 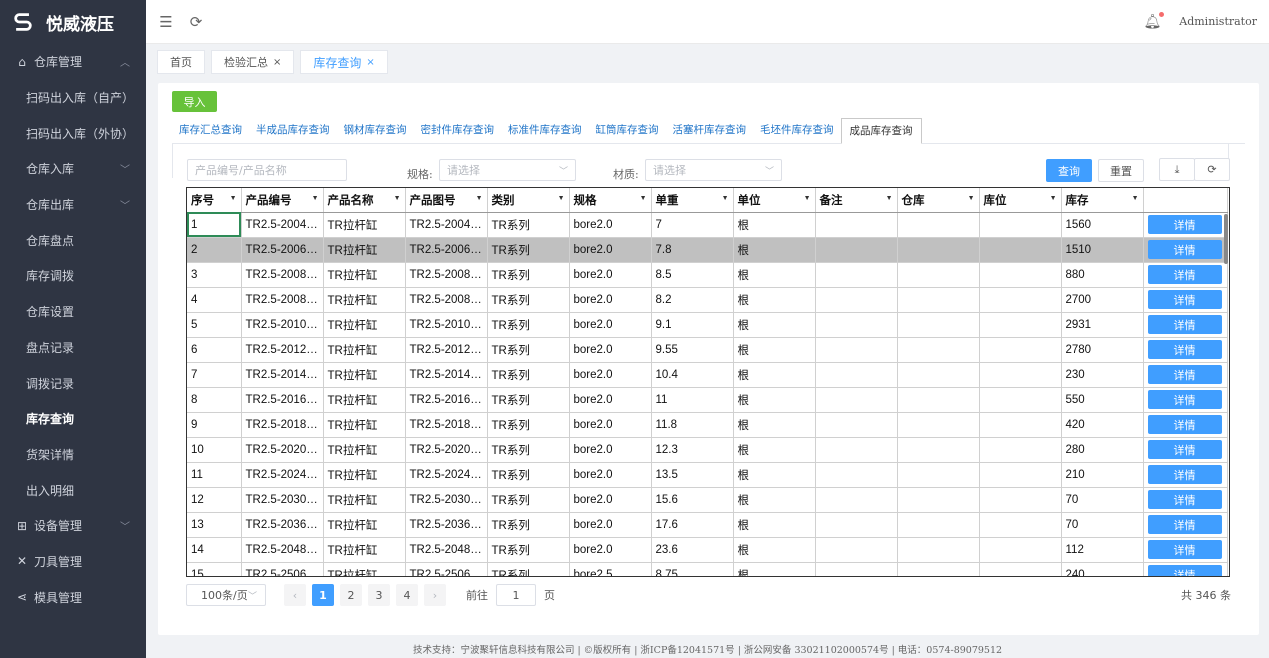 I want to click on table-cell: 9.1, so click(x=692, y=325).